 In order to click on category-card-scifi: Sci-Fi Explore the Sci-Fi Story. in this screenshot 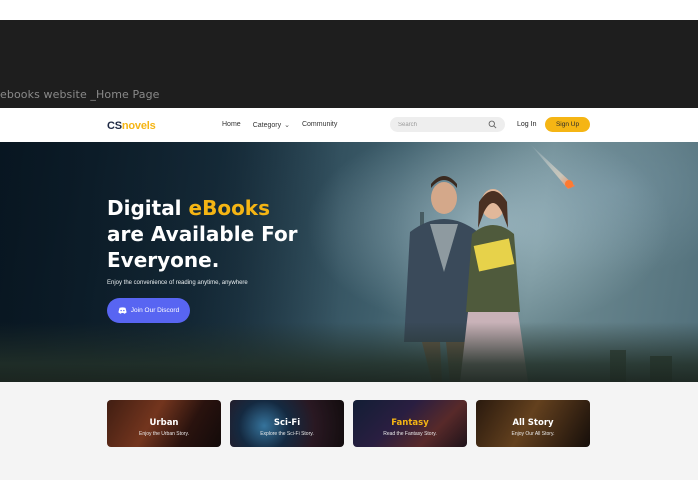, I will do `click(287, 423)`.